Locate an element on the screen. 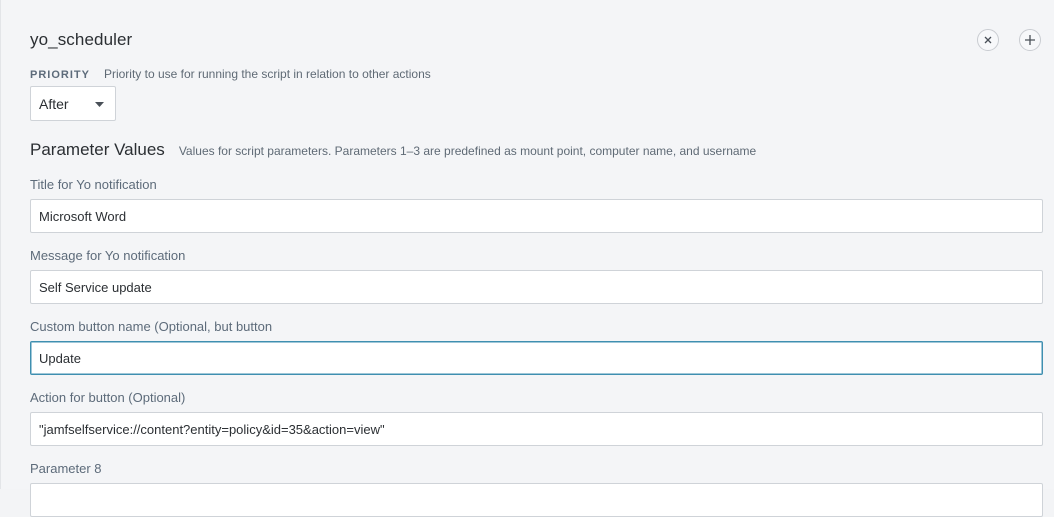  yo-message-value: Self Service update is located at coordinates (95, 287).